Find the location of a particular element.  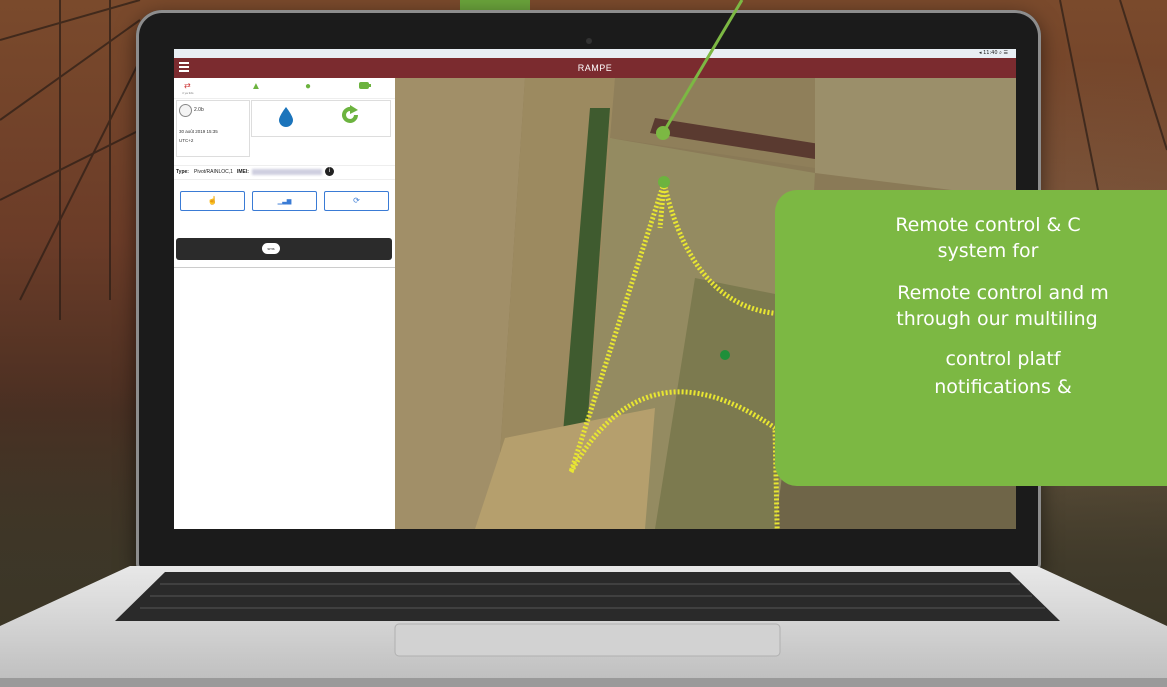

sms-icon: sms is located at coordinates (271, 248).